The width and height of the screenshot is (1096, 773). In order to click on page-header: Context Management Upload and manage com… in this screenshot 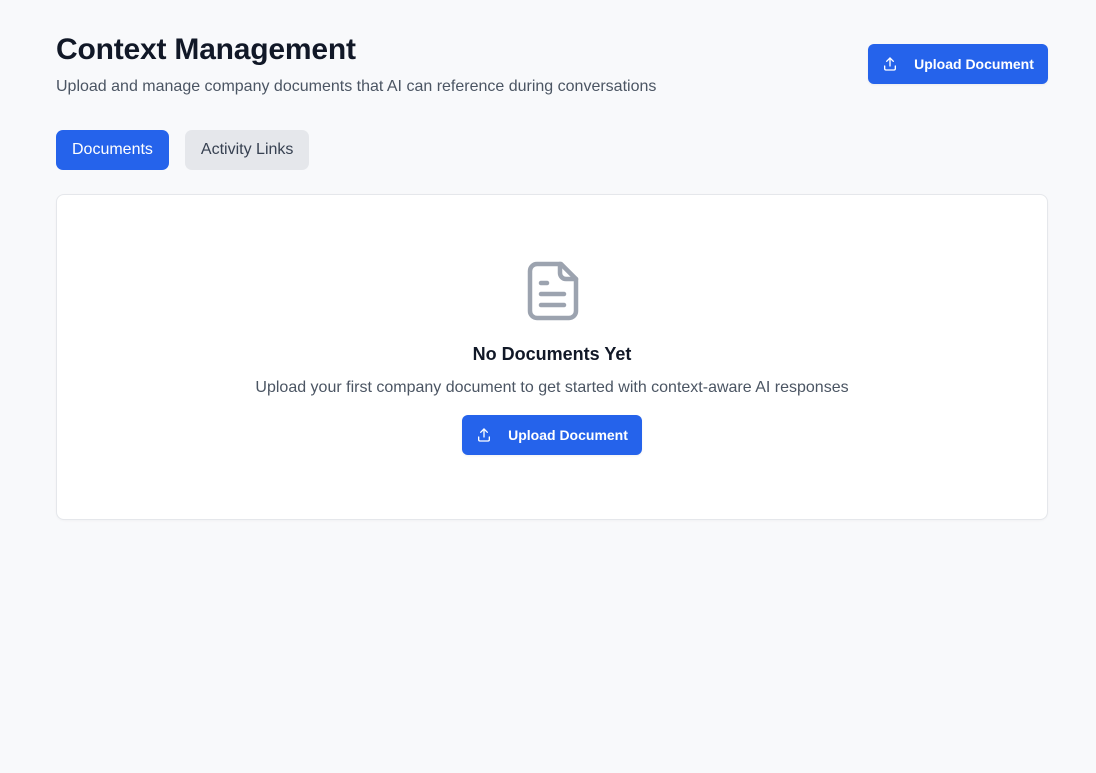, I will do `click(552, 67)`.